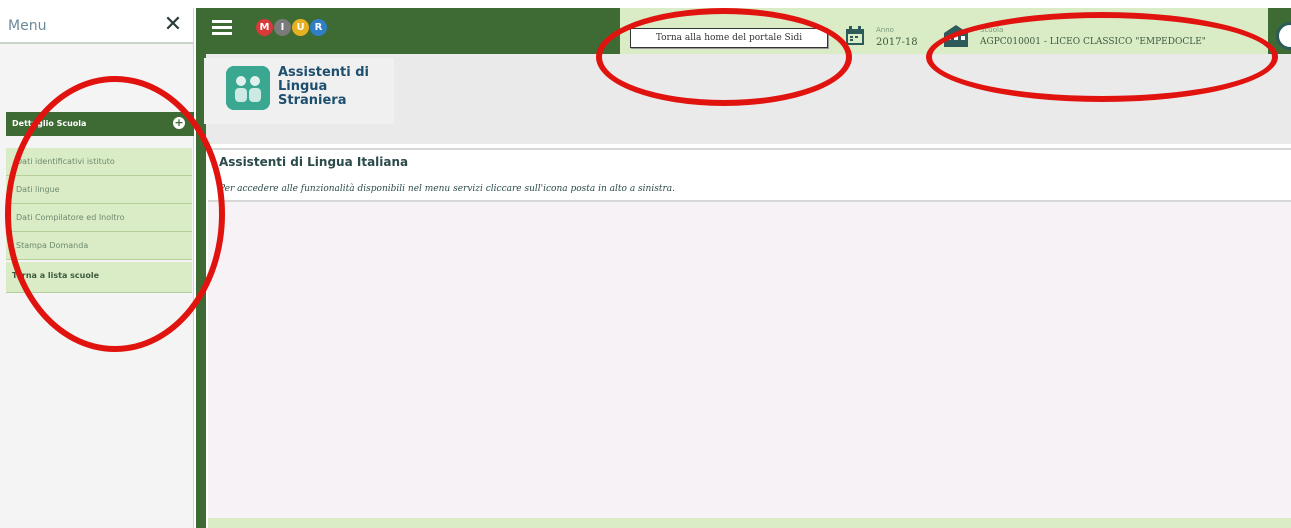 The width and height of the screenshot is (1291, 528). Describe the element at coordinates (1102, 57) in the screenshot. I see `annotation-circle-scuola` at that location.